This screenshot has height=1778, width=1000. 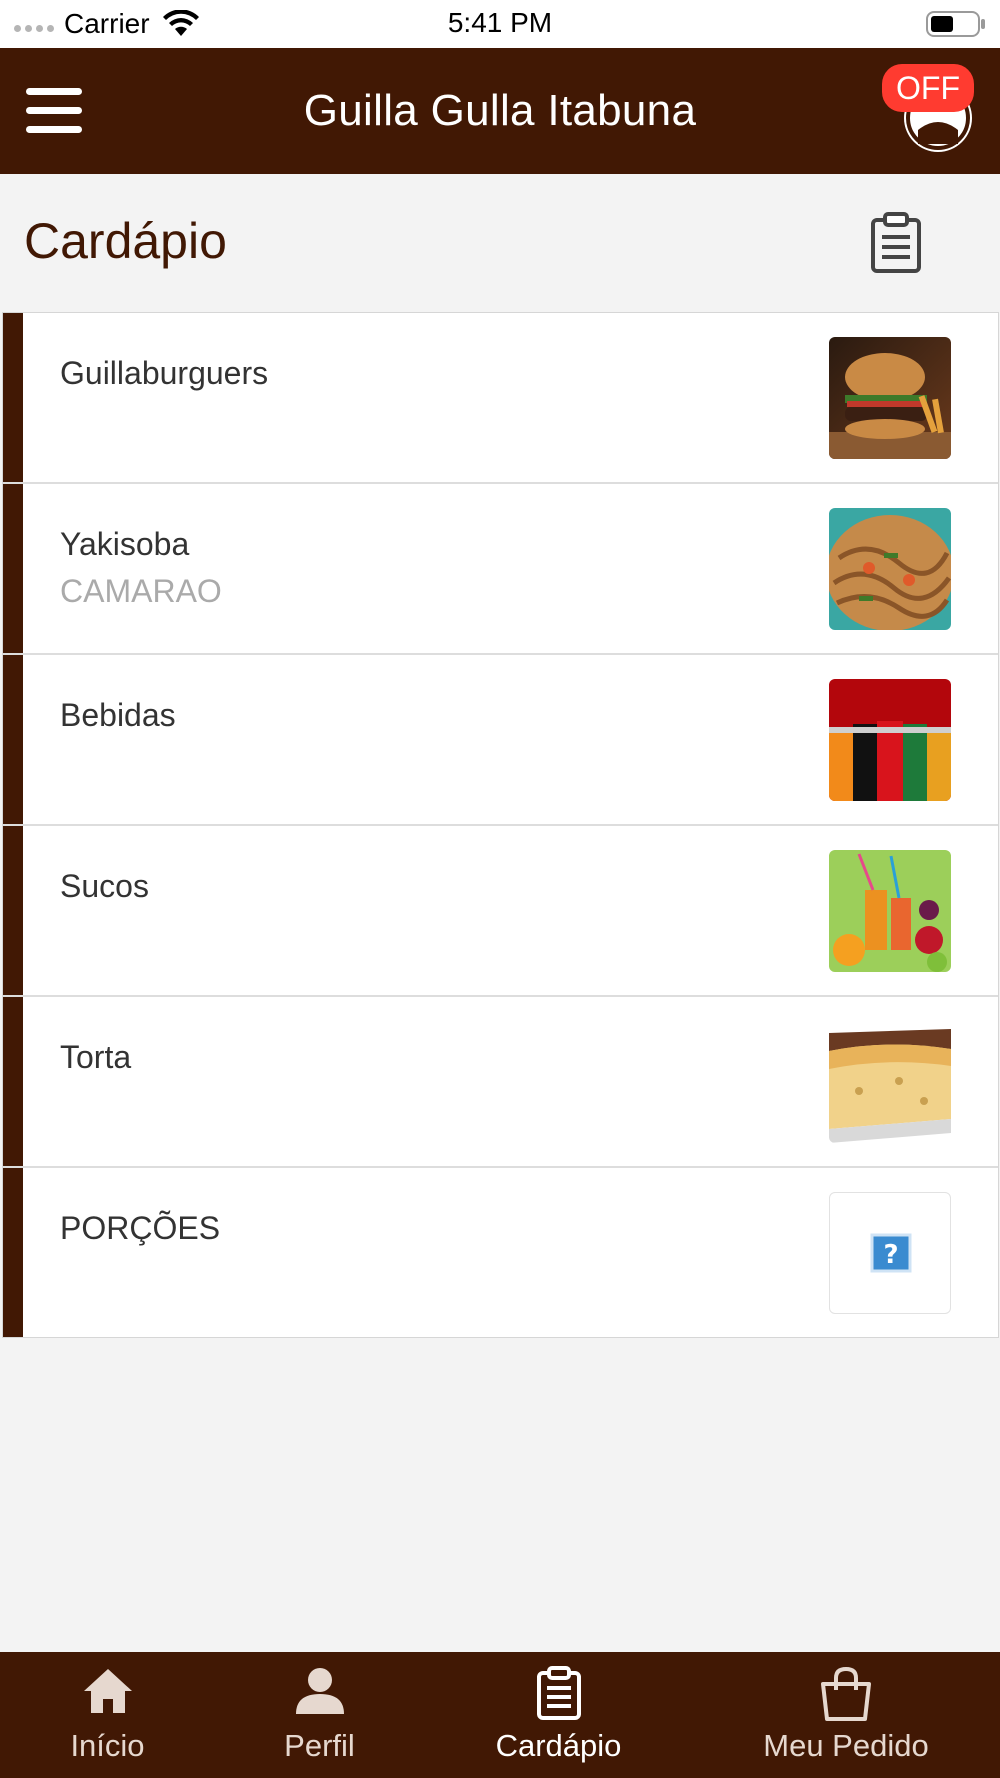 What do you see at coordinates (500, 911) in the screenshot?
I see `list-item: Sucos` at bounding box center [500, 911].